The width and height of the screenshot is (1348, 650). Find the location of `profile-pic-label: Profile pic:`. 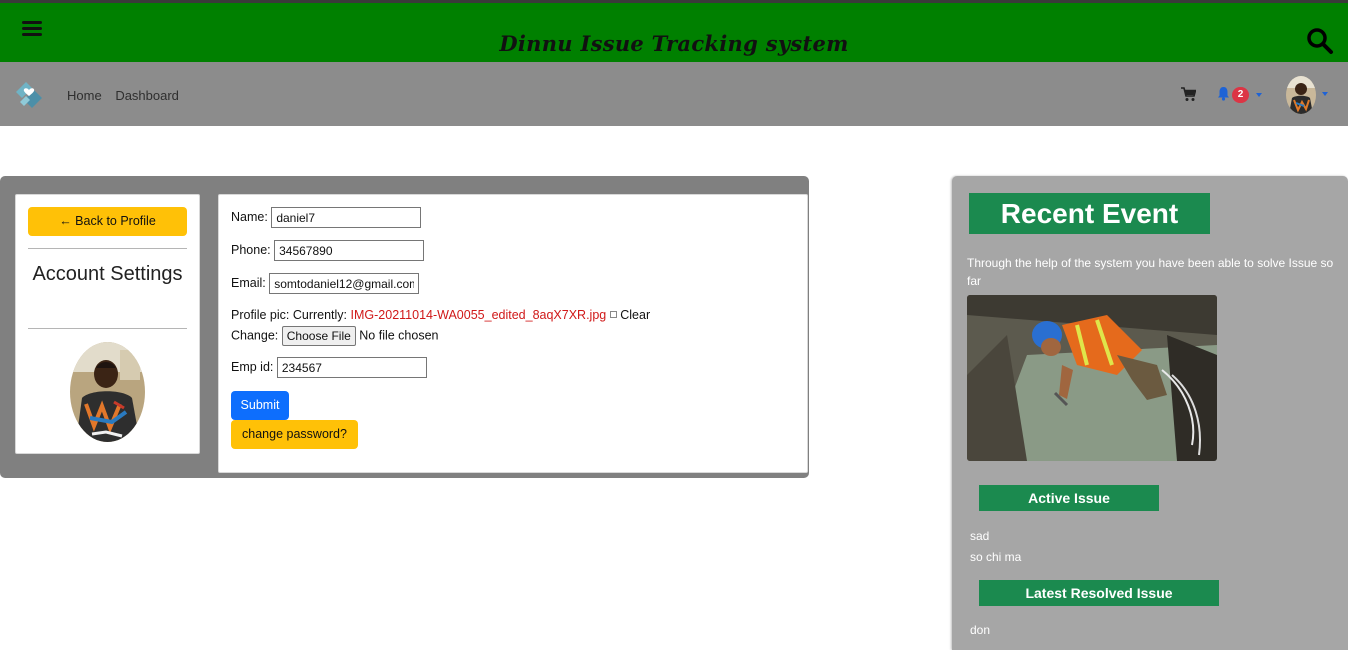

profile-pic-label: Profile pic: is located at coordinates (260, 315).